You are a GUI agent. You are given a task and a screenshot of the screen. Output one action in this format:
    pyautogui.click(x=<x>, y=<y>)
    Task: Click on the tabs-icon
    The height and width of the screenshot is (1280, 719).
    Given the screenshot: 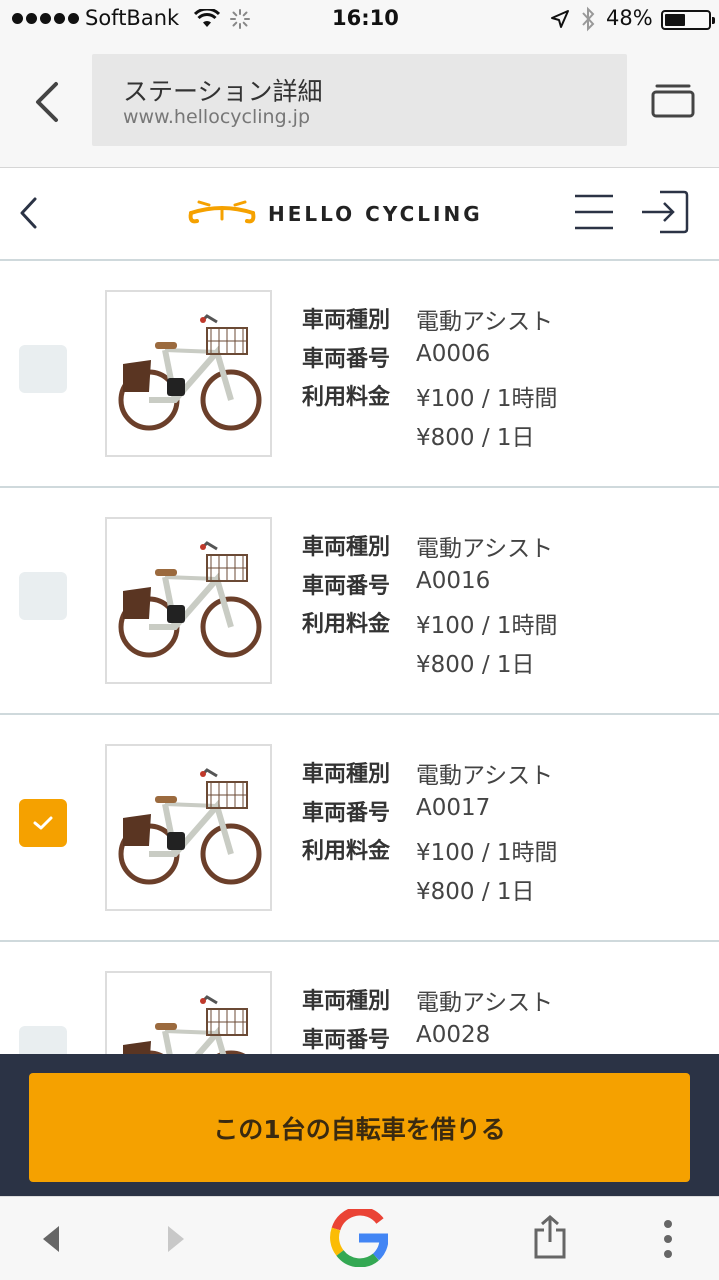 What is the action you would take?
    pyautogui.click(x=673, y=100)
    